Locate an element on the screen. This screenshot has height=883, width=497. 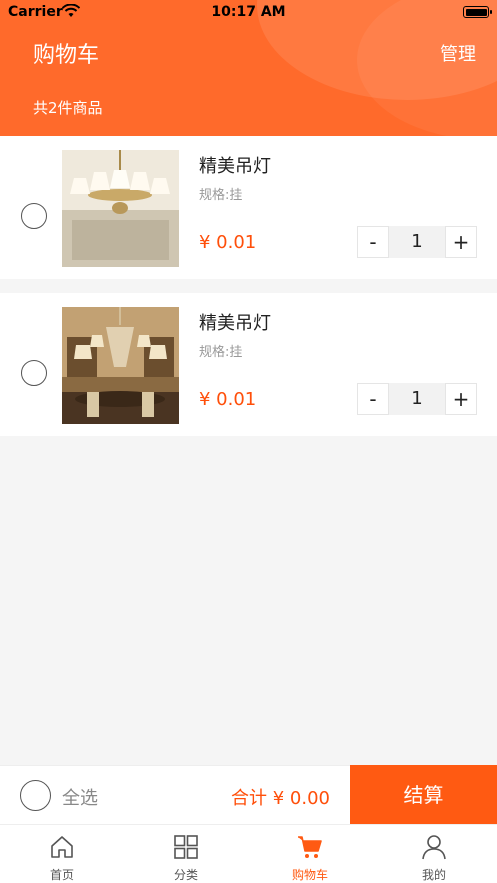
home-icon is located at coordinates (62, 847).